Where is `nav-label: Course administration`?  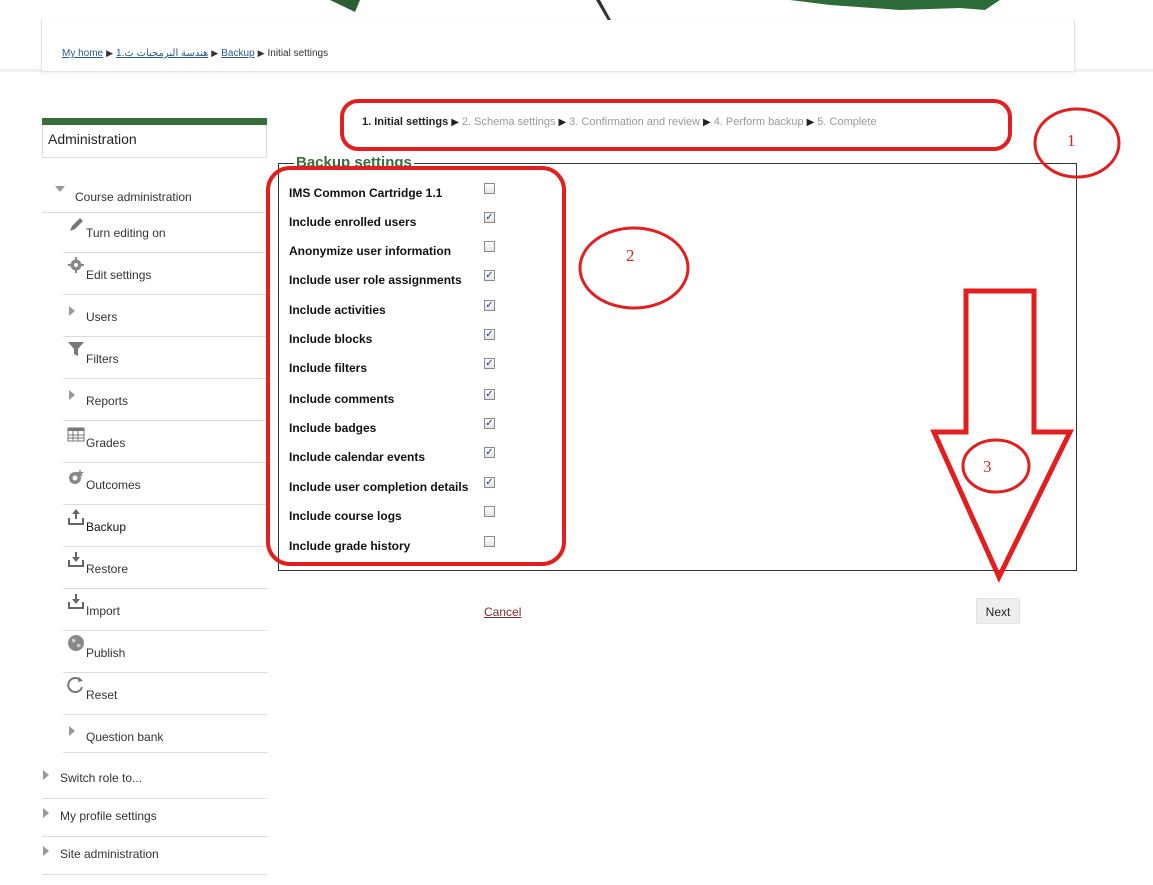
nav-label: Course administration is located at coordinates (133, 197).